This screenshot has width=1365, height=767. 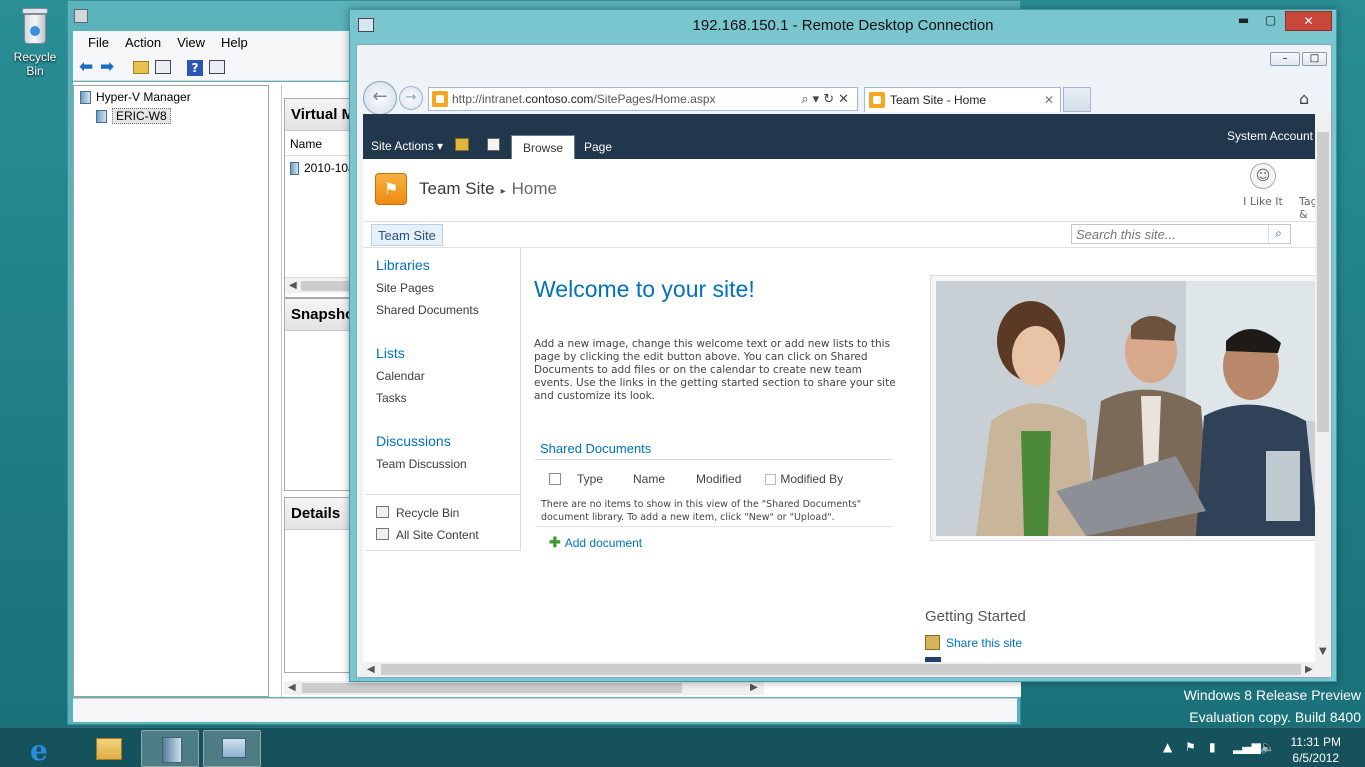 What do you see at coordinates (1243, 21) in the screenshot?
I see `minimize-button: ▬` at bounding box center [1243, 21].